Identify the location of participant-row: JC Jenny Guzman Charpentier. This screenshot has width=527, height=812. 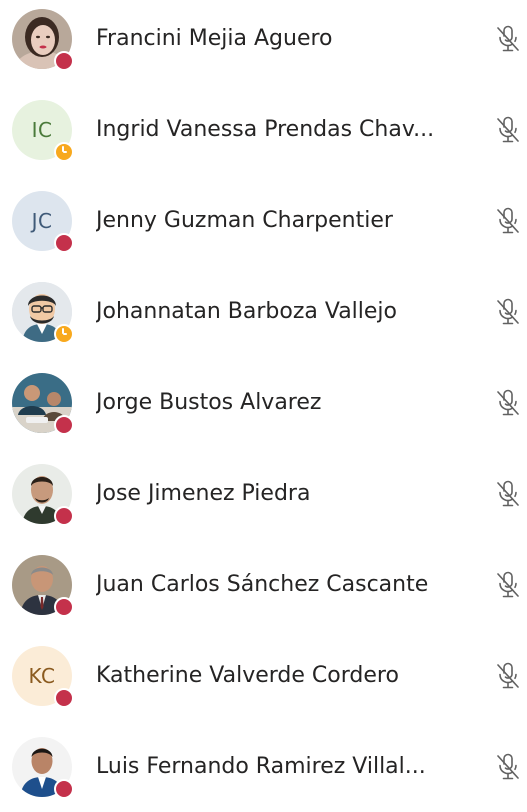
(263, 220).